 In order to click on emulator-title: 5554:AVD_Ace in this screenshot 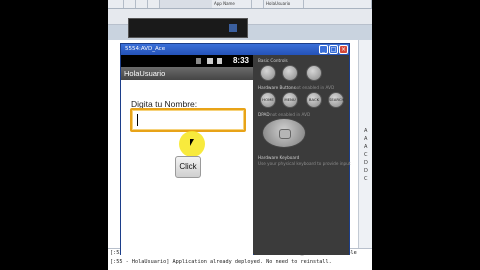, I will do `click(145, 49)`.